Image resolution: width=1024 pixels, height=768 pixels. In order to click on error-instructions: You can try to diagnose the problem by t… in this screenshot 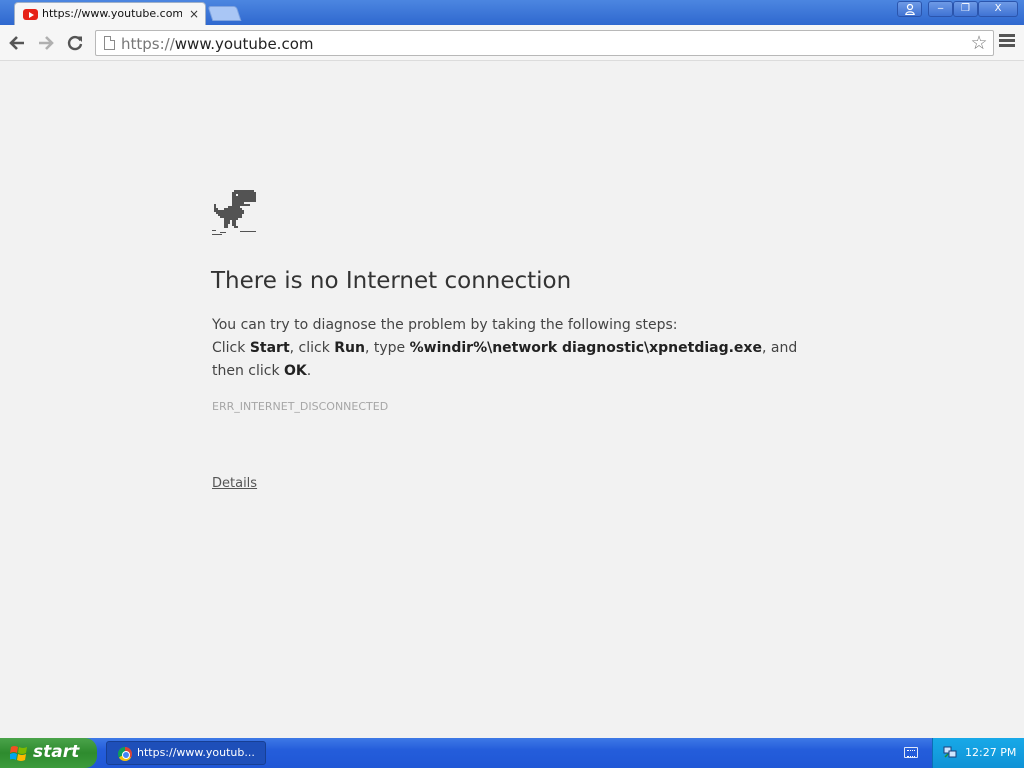, I will do `click(512, 348)`.